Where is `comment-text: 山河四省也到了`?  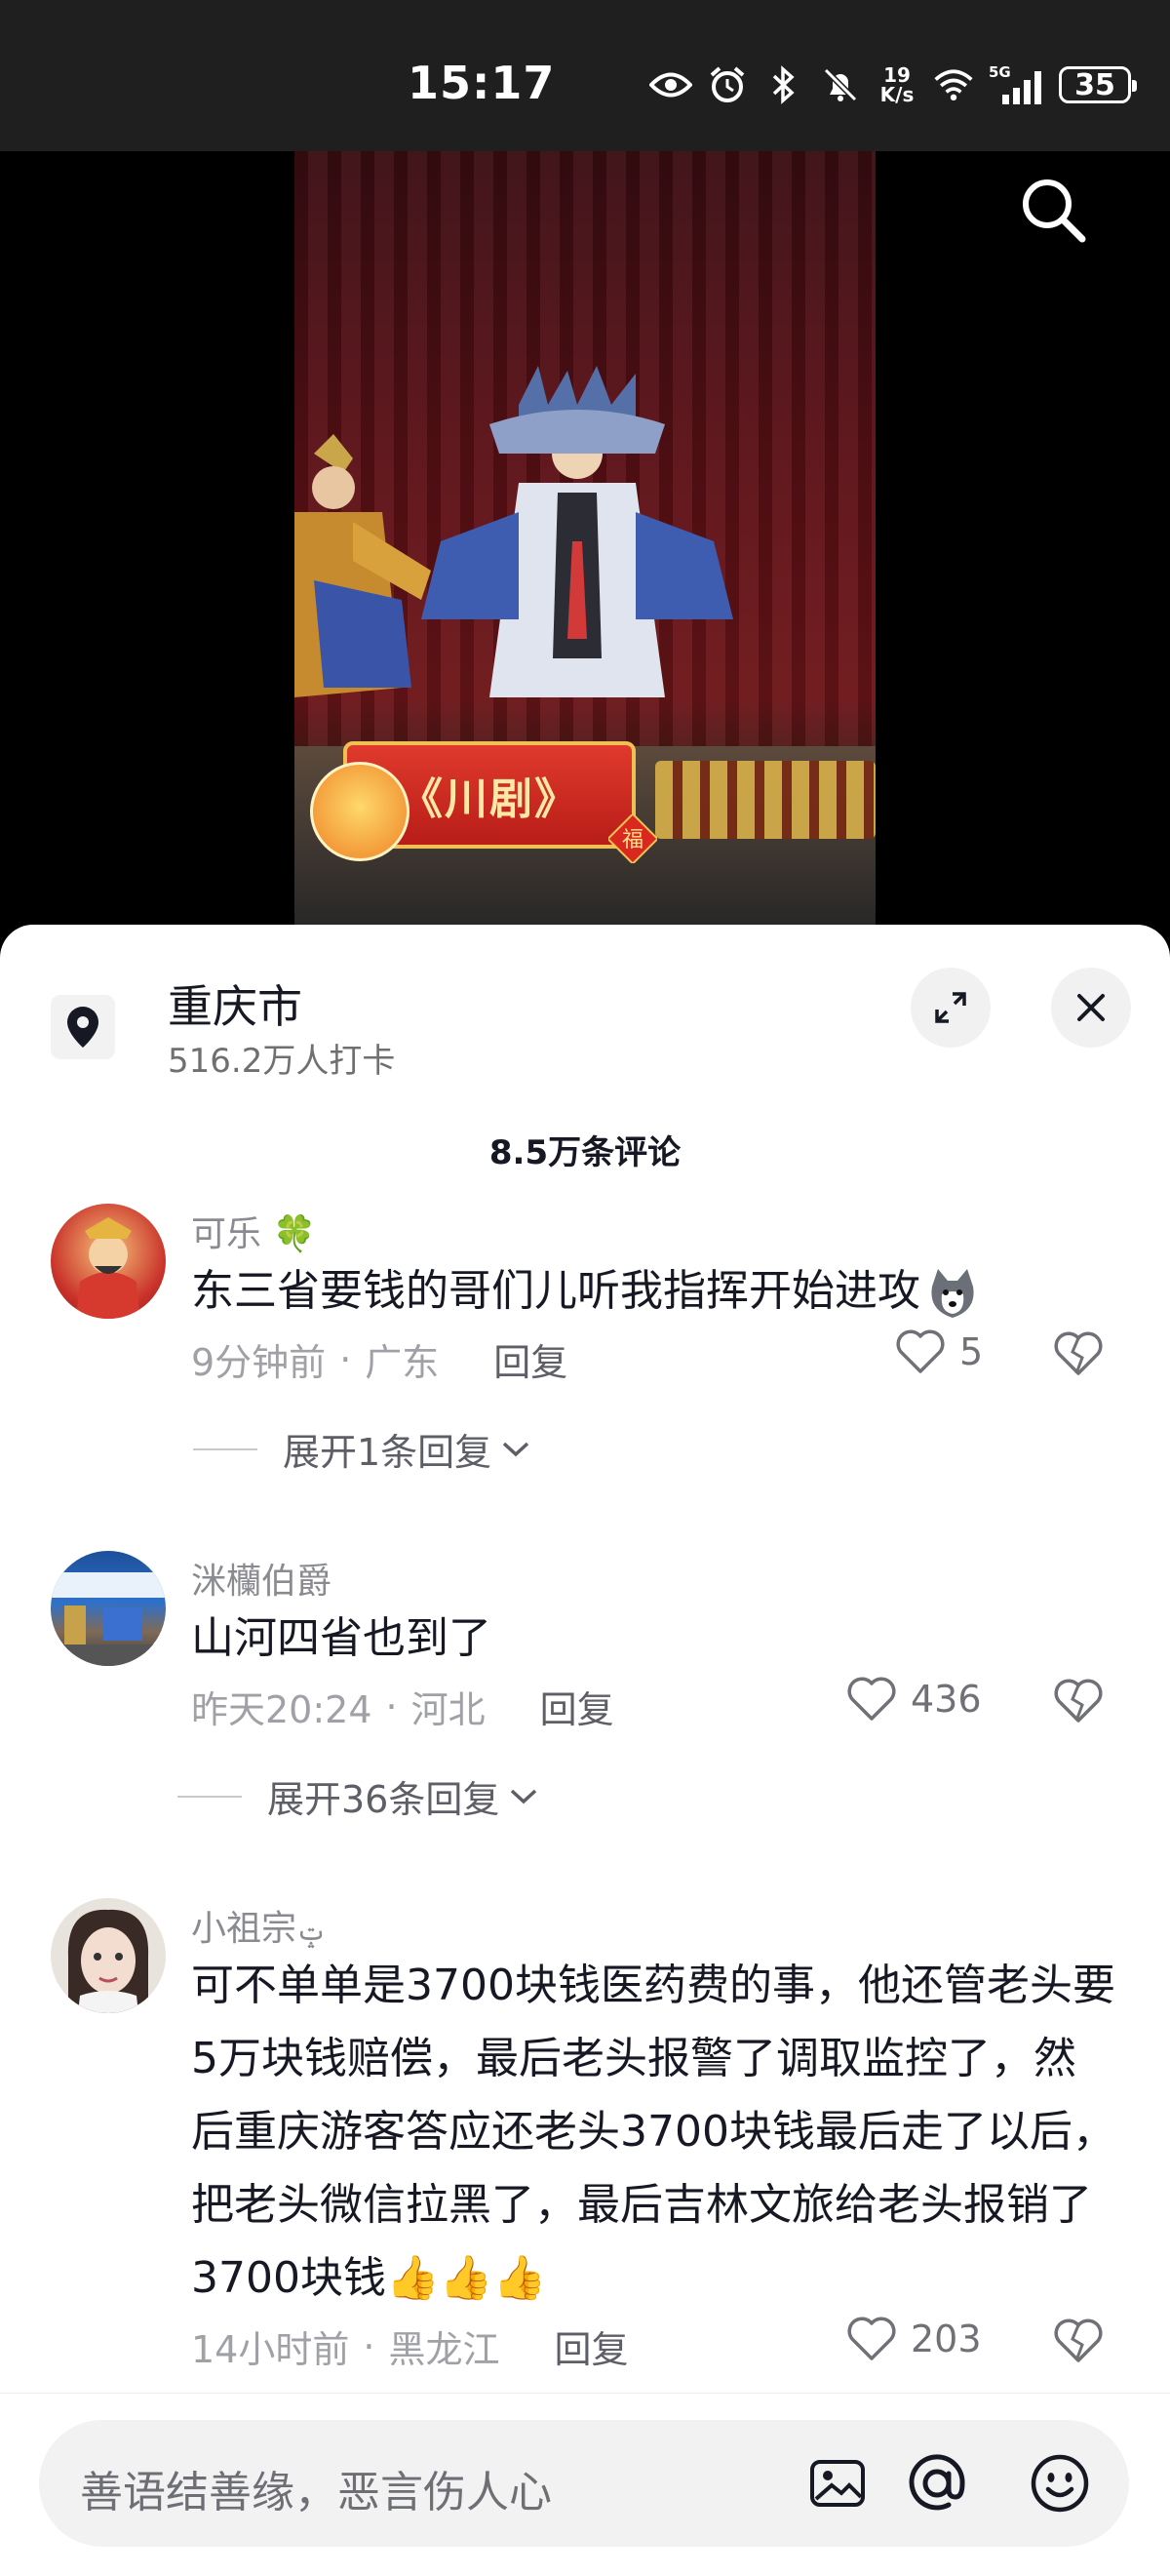 comment-text: 山河四省也到了 is located at coordinates (341, 1638).